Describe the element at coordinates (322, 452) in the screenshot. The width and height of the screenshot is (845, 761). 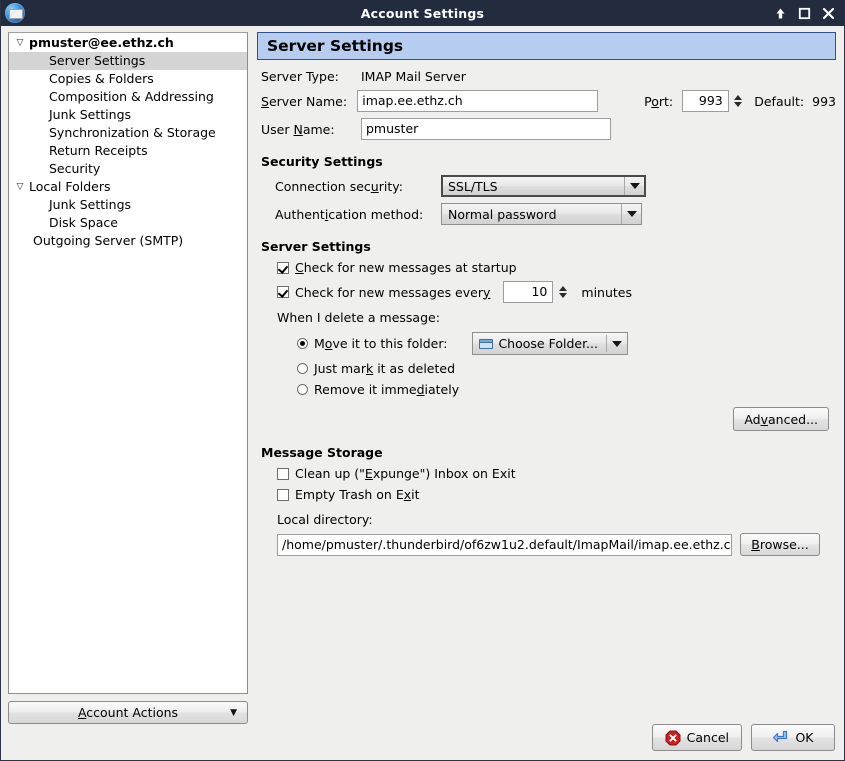
I see `message-storage-heading: Message Storage` at that location.